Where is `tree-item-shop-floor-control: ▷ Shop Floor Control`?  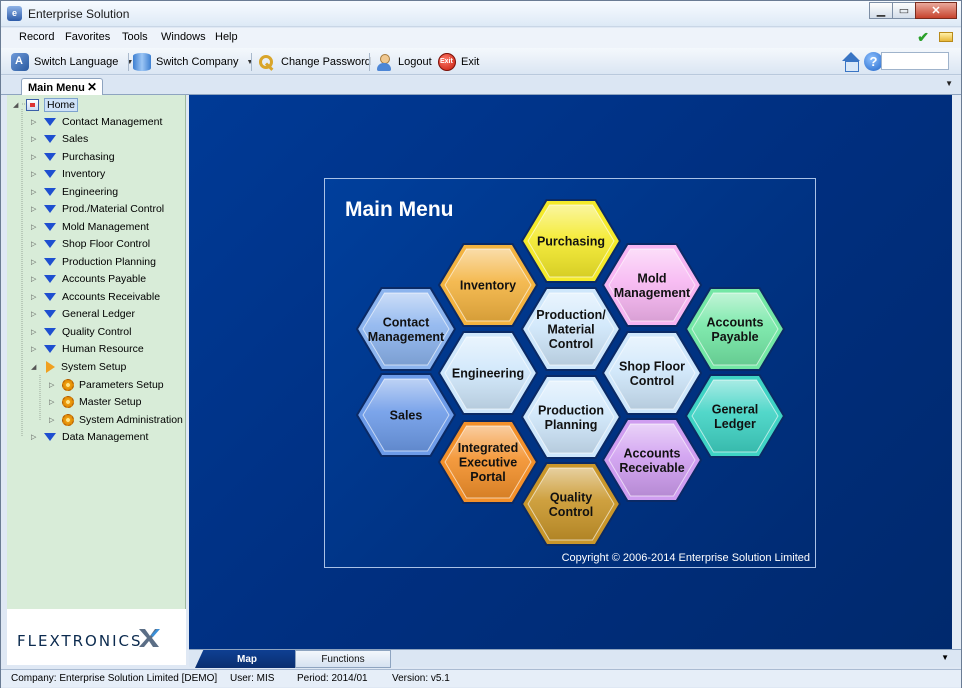 tree-item-shop-floor-control: ▷ Shop Floor Control is located at coordinates (90, 244).